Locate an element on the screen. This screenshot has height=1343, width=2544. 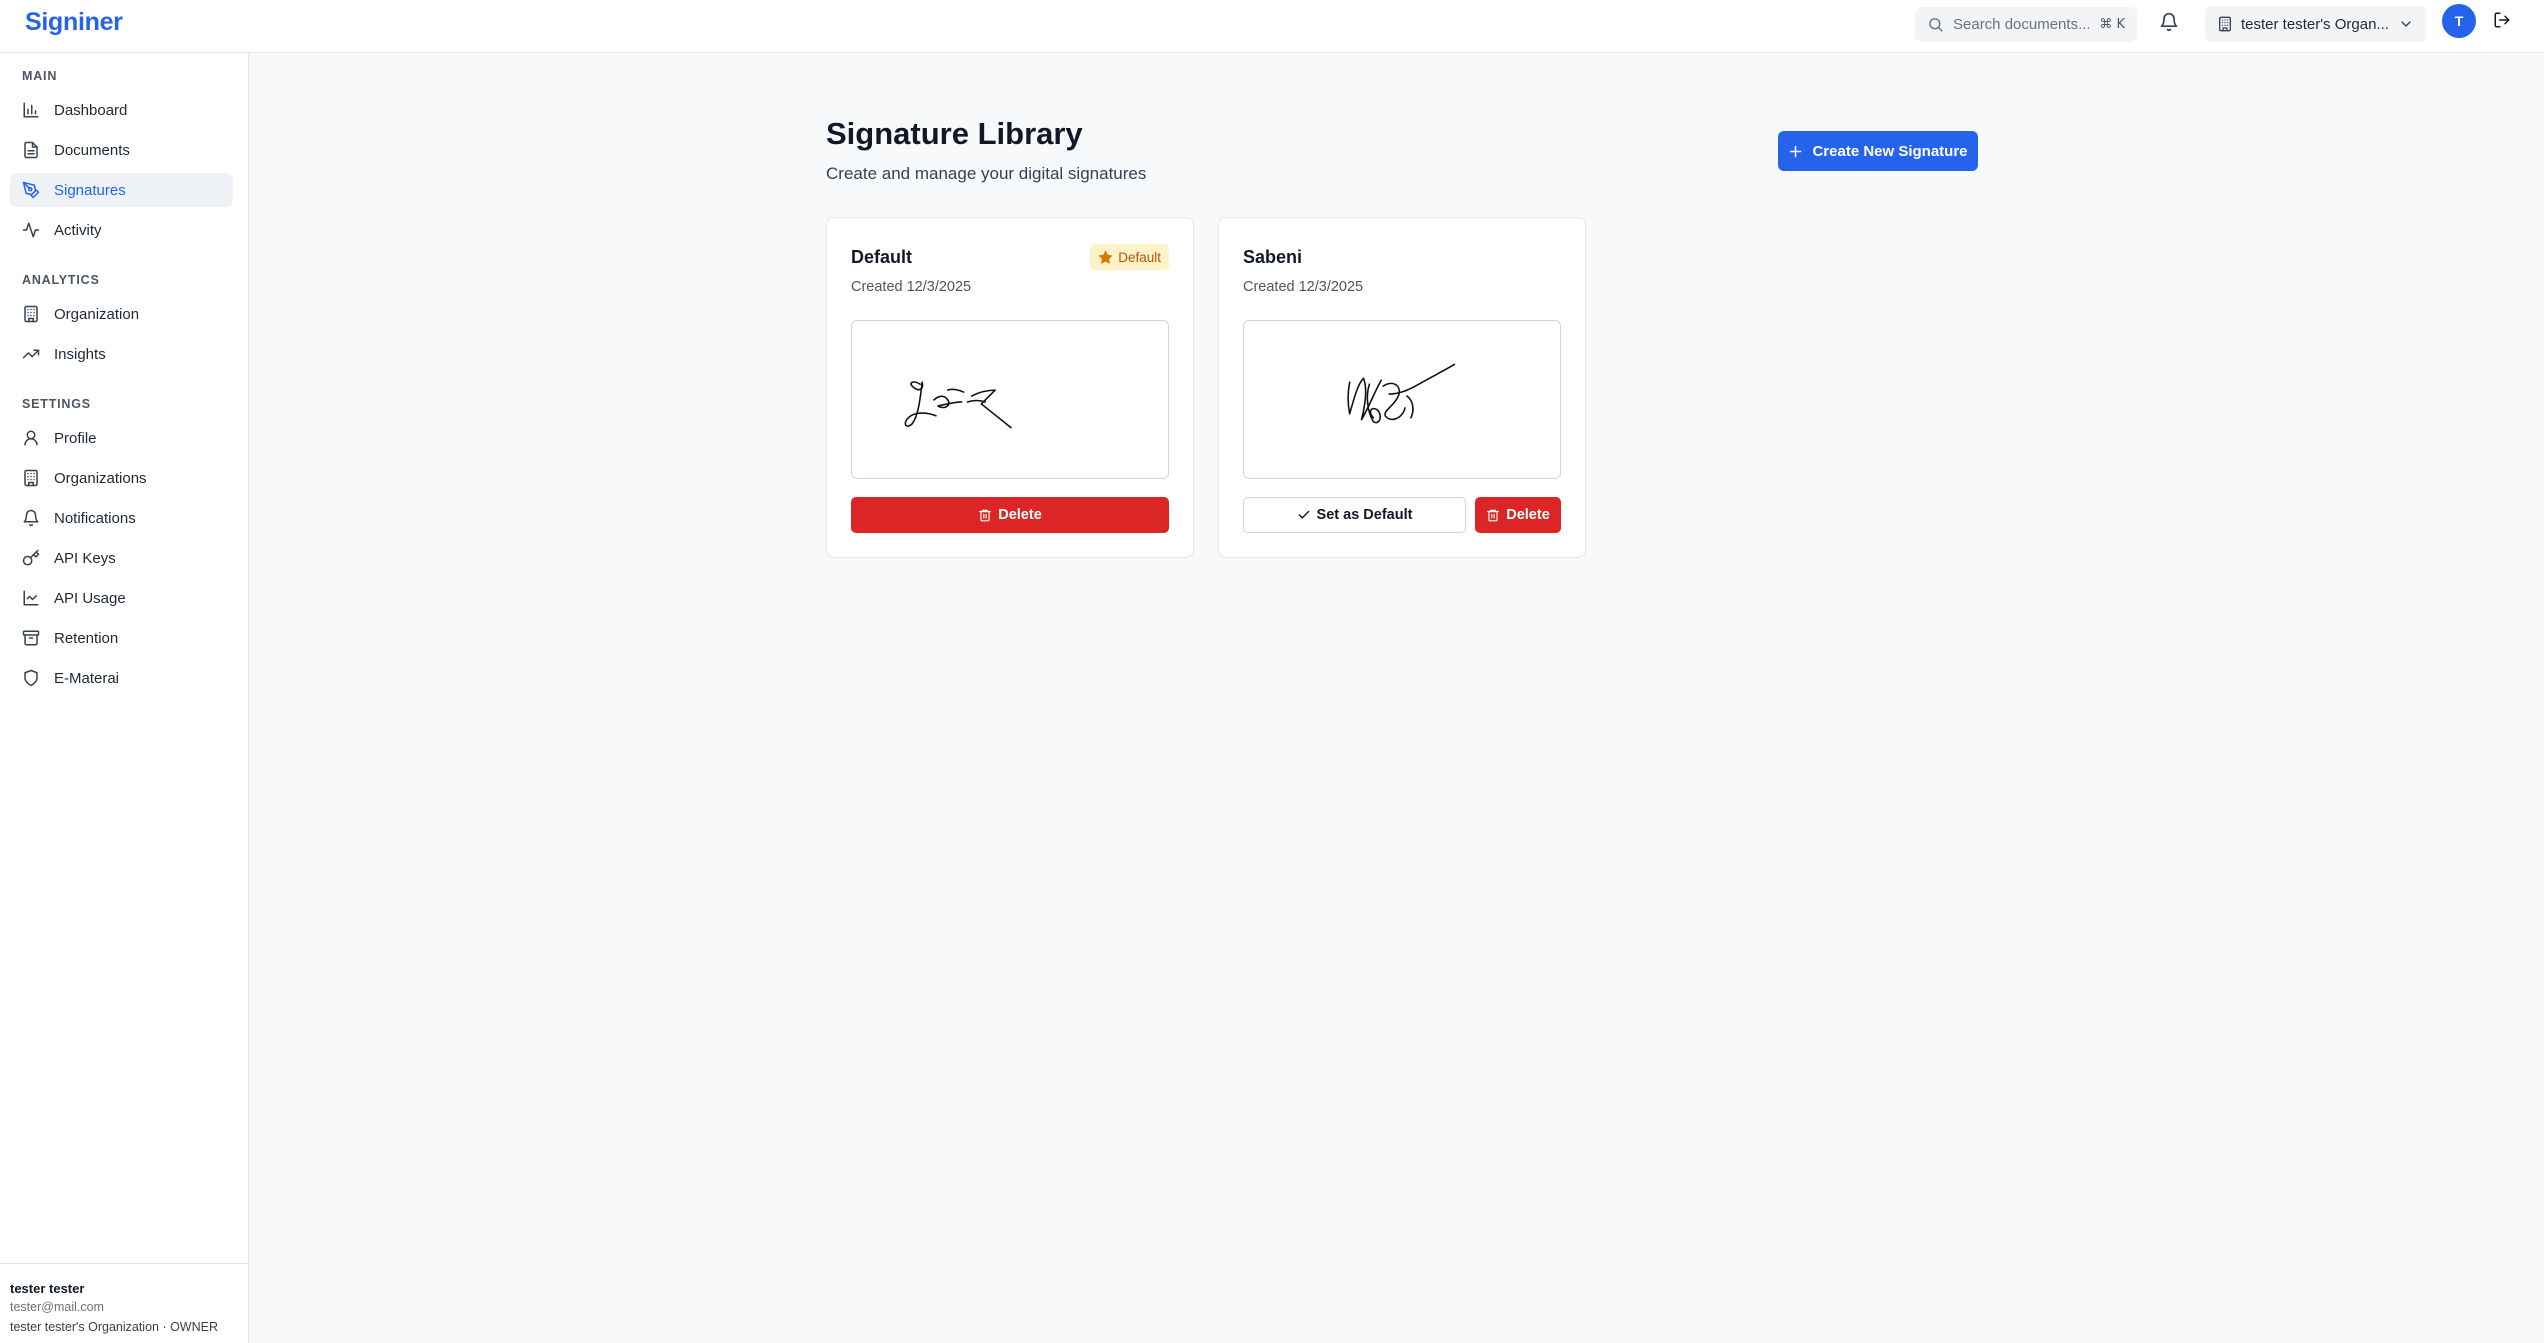
sidebar-item-notifications: Notifications is located at coordinates (121, 518).